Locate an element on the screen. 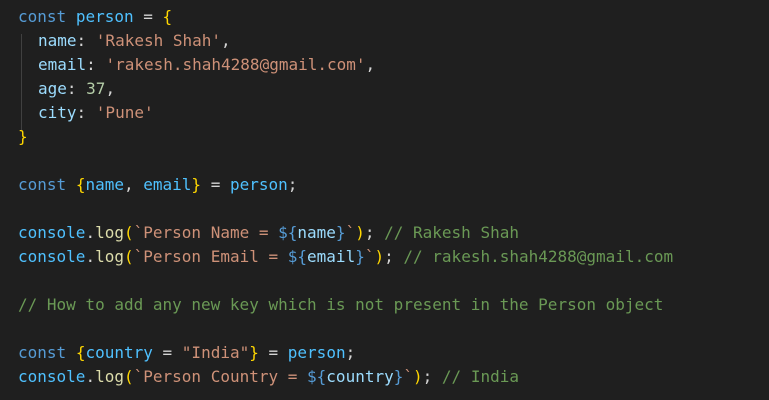  string-value: 'Rakesh Shah' is located at coordinates (158, 40).